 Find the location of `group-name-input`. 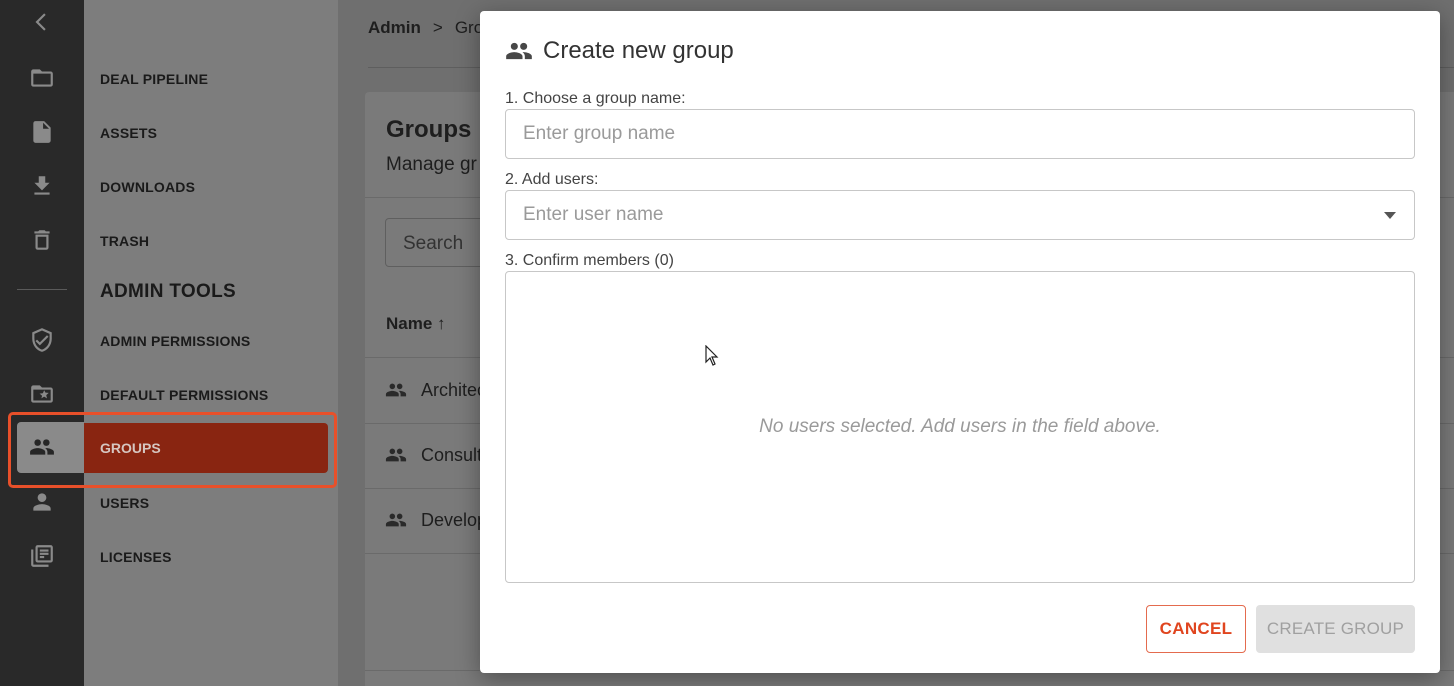

group-name-input is located at coordinates (960, 134).